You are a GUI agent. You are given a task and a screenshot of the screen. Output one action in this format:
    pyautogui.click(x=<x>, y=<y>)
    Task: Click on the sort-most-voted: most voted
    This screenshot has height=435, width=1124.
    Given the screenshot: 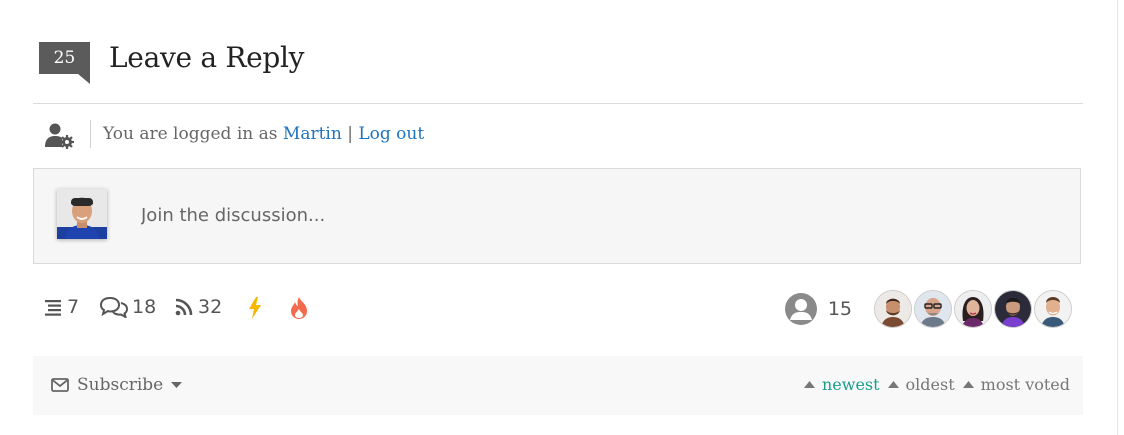 What is the action you would take?
    pyautogui.click(x=1016, y=384)
    